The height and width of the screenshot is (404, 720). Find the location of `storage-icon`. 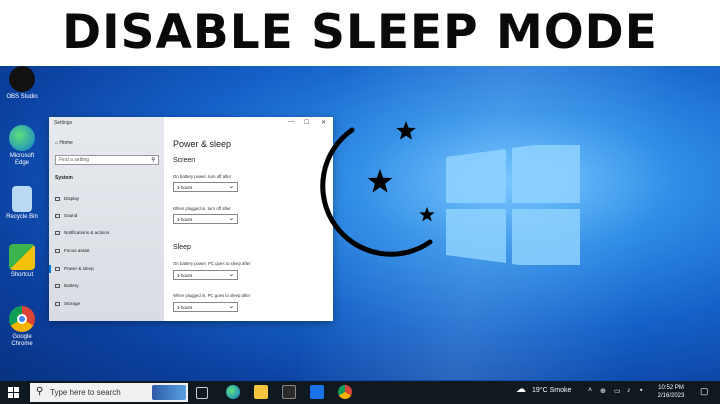

storage-icon is located at coordinates (57, 303).